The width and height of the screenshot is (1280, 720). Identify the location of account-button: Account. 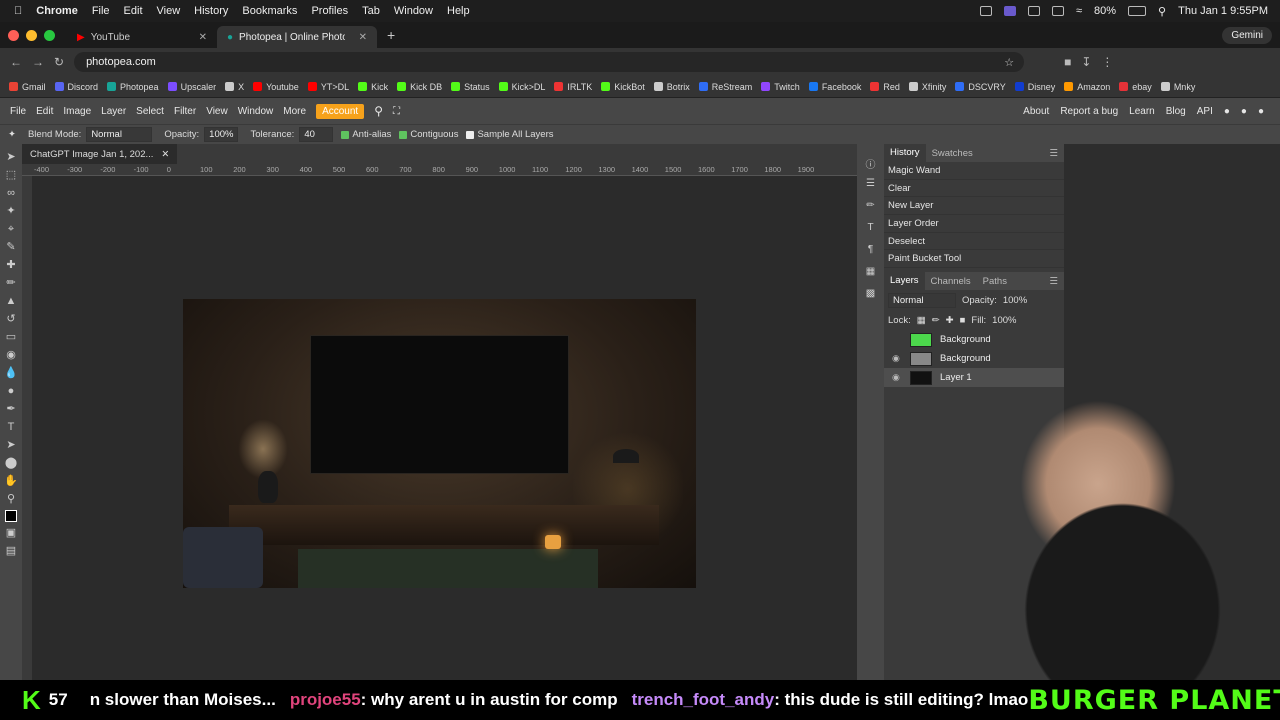
(340, 111).